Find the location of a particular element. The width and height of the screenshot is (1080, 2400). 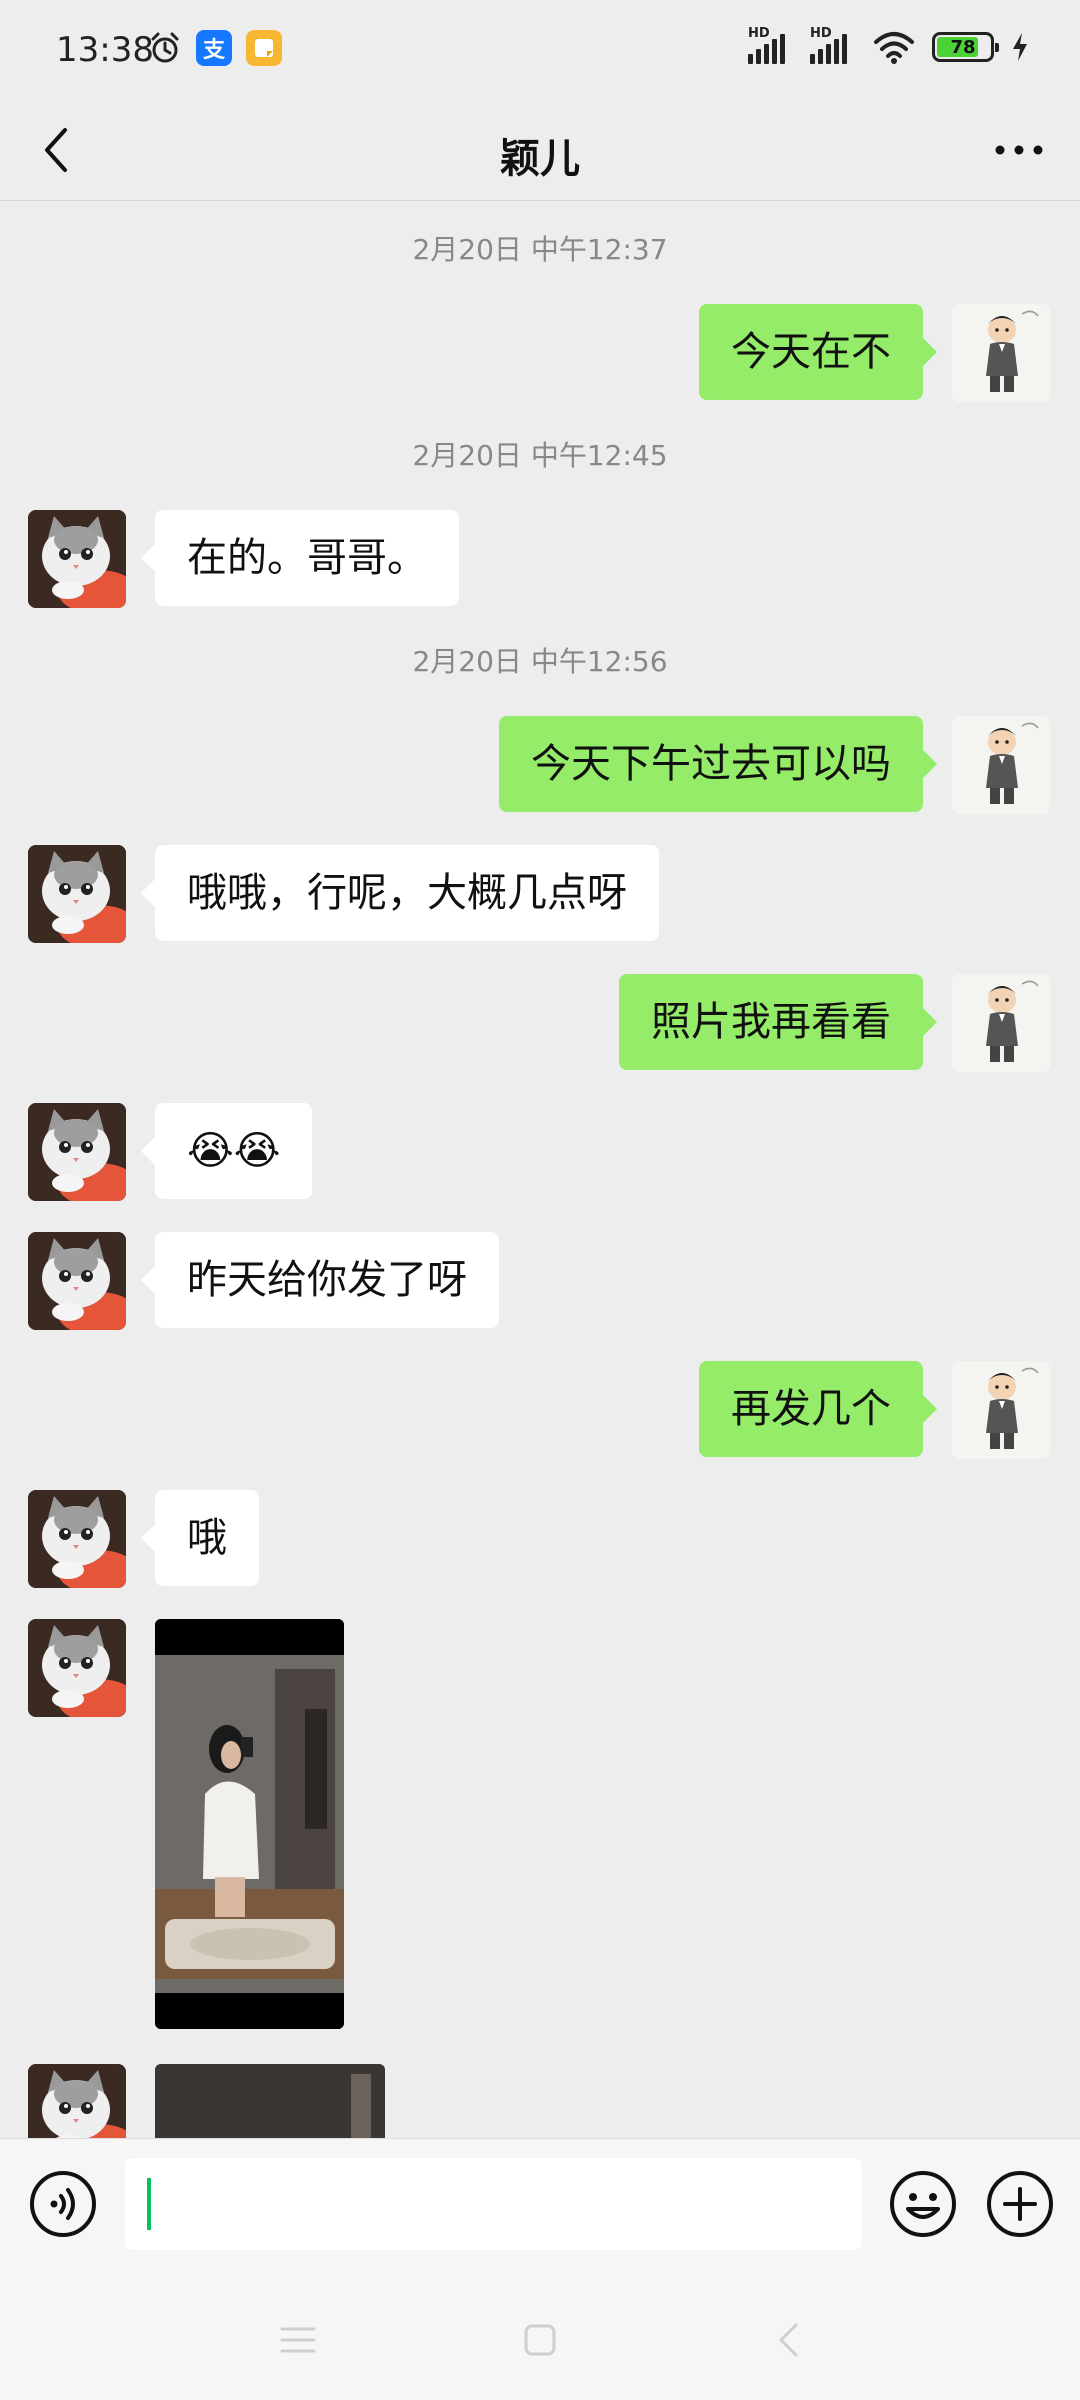

back-icon is located at coordinates (788, 2340).